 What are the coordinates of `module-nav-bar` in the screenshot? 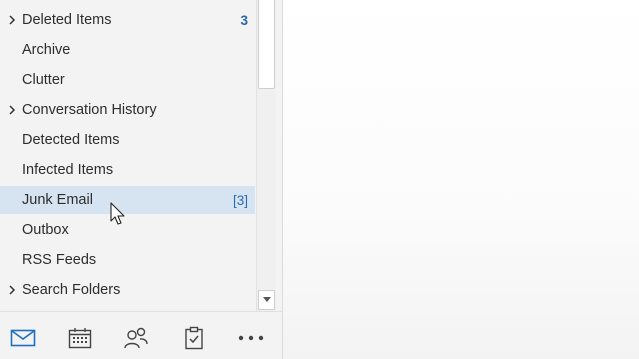 It's located at (141, 335).